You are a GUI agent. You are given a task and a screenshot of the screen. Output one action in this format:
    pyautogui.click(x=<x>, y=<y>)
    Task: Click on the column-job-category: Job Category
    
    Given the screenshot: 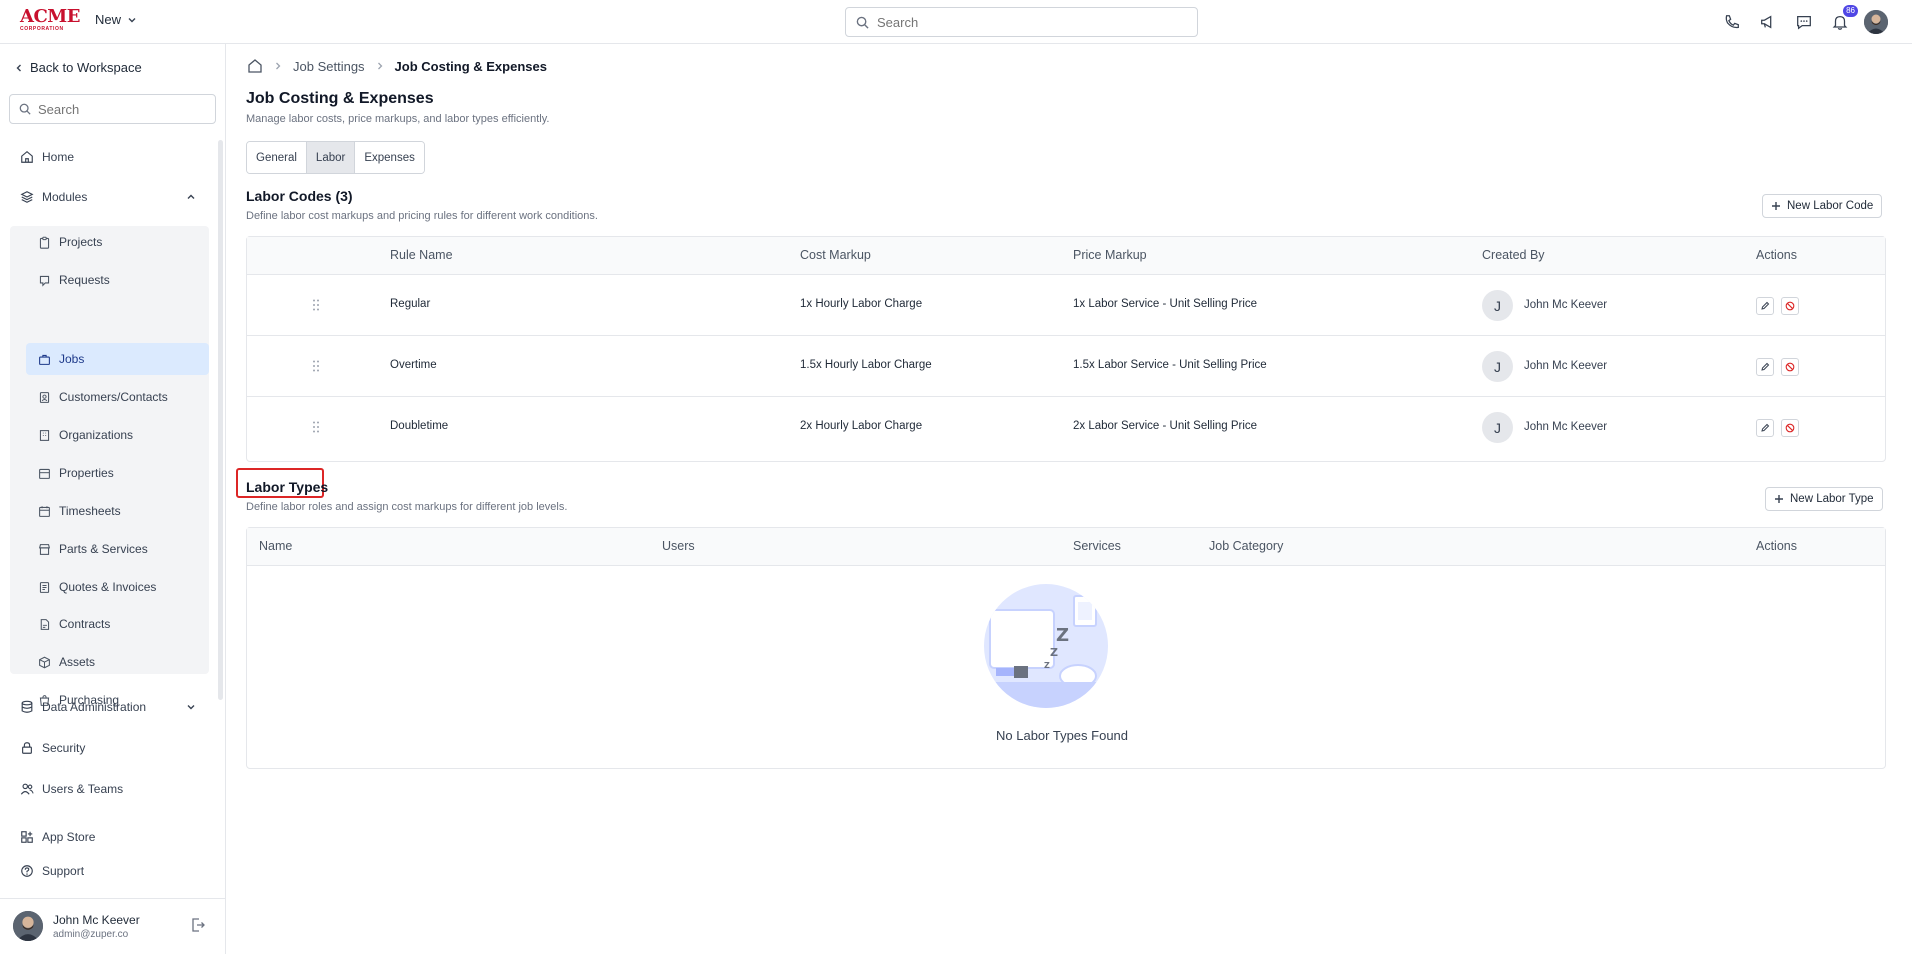 What is the action you would take?
    pyautogui.click(x=1246, y=546)
    